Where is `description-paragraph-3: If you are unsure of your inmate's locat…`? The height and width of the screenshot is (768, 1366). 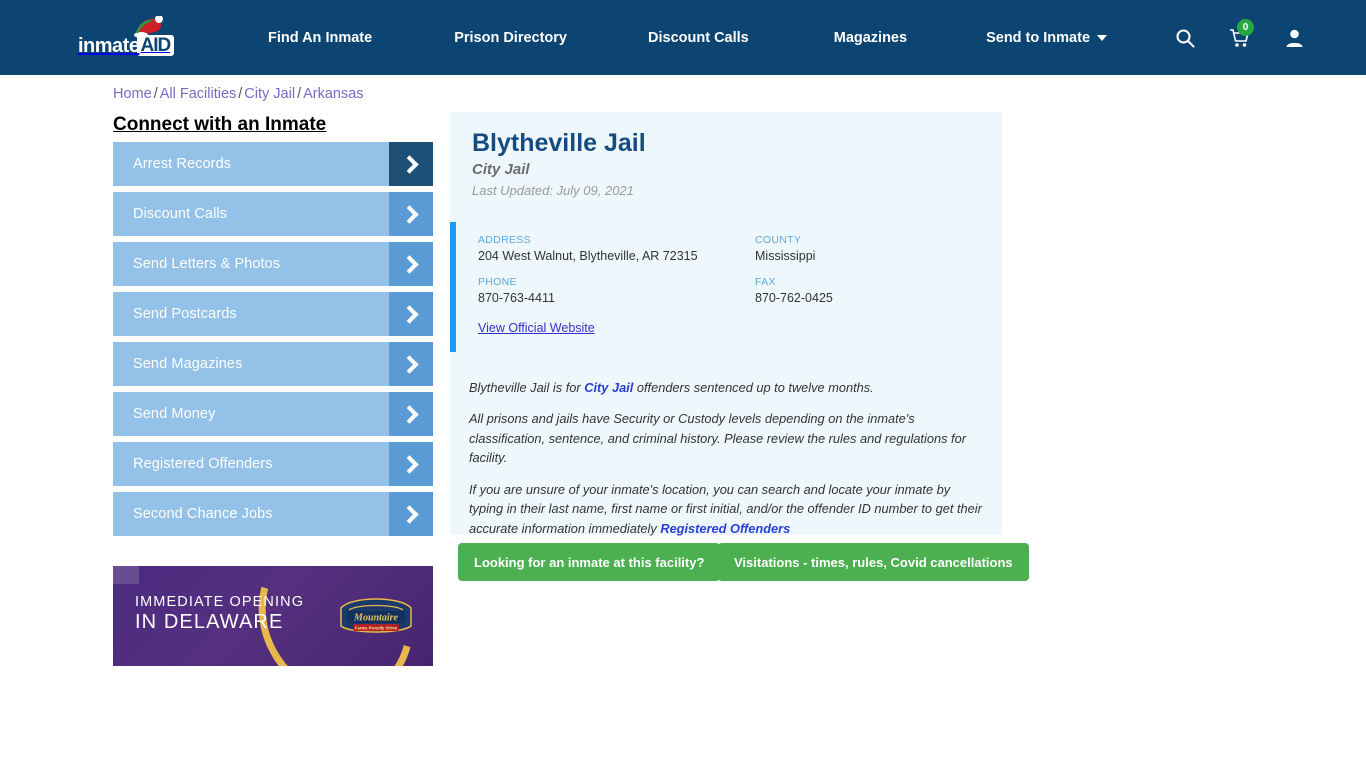 description-paragraph-3: If you are unsure of your inmate's locat… is located at coordinates (726, 509).